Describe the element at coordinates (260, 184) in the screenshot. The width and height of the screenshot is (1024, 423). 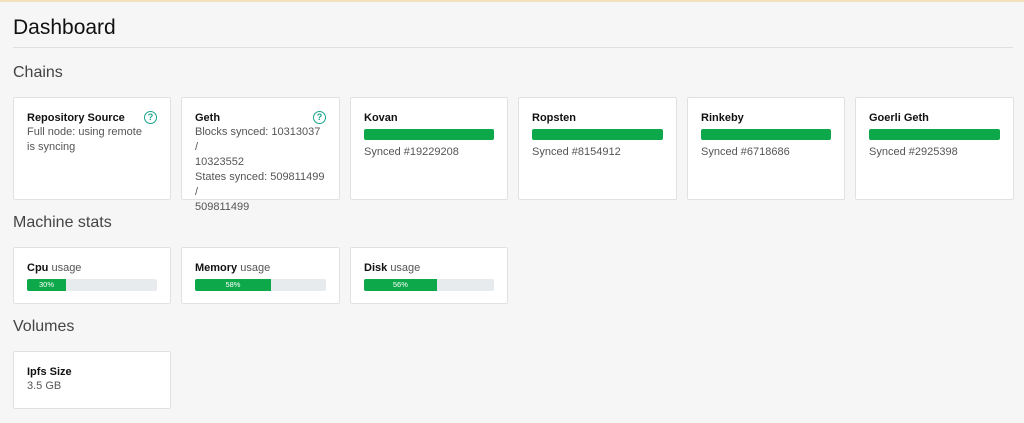
I see `states-synced-line: States synced: 509811499 /` at that location.